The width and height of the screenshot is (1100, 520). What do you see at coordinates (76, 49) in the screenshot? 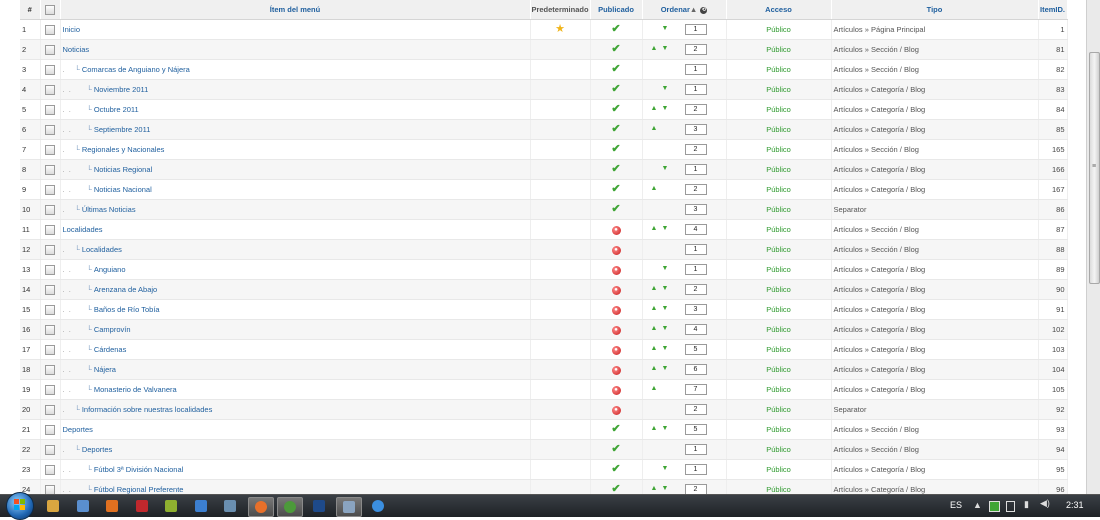
I see `item-title-link: Noticias` at bounding box center [76, 49].